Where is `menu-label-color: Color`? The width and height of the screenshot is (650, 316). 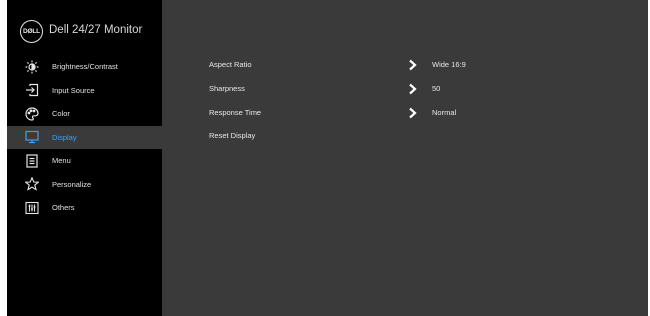
menu-label-color: Color is located at coordinates (61, 114).